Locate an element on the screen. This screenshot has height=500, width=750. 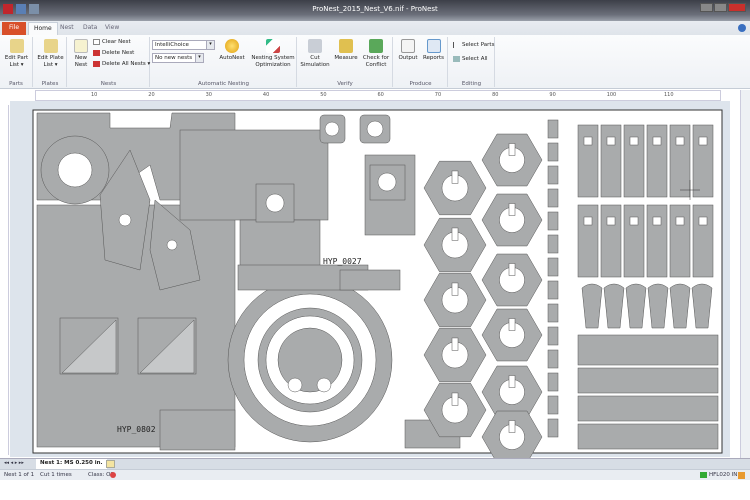
sheet-tabs: ◂◂ ◂ ▸ ▸▸ Nest 1: MS 0.250 in. is located at coordinates (375, 463).